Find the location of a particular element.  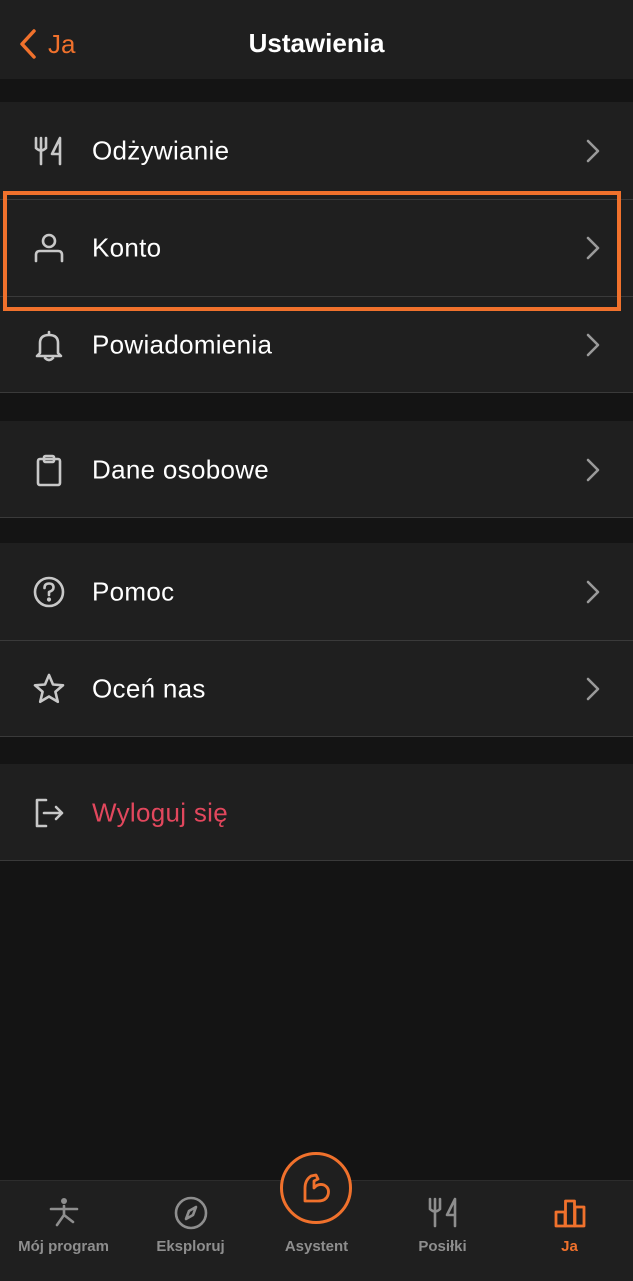

logout-label: Wyloguj się is located at coordinates (160, 812).